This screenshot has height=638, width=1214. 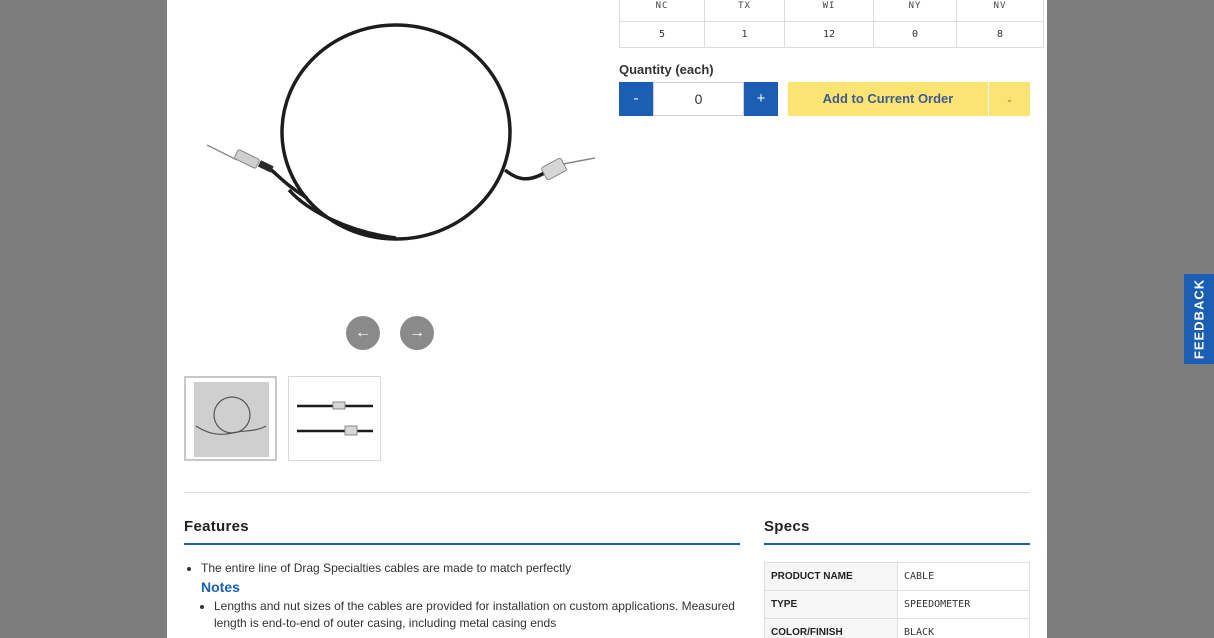 I want to click on specs-row: PRODUCT NAME CABLE, so click(x=897, y=576).